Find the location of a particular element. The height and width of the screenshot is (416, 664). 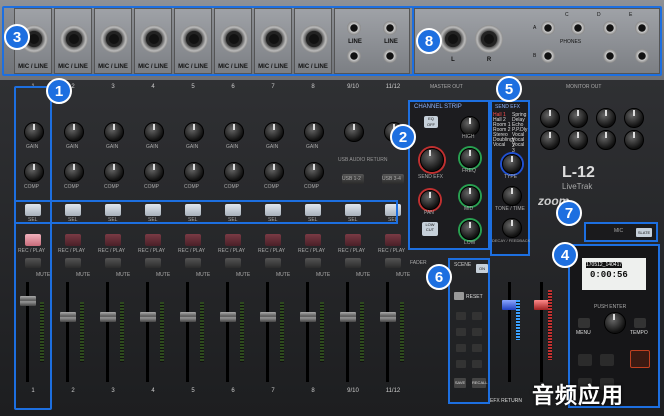

monitor-knob-f is located at coordinates (606, 140).